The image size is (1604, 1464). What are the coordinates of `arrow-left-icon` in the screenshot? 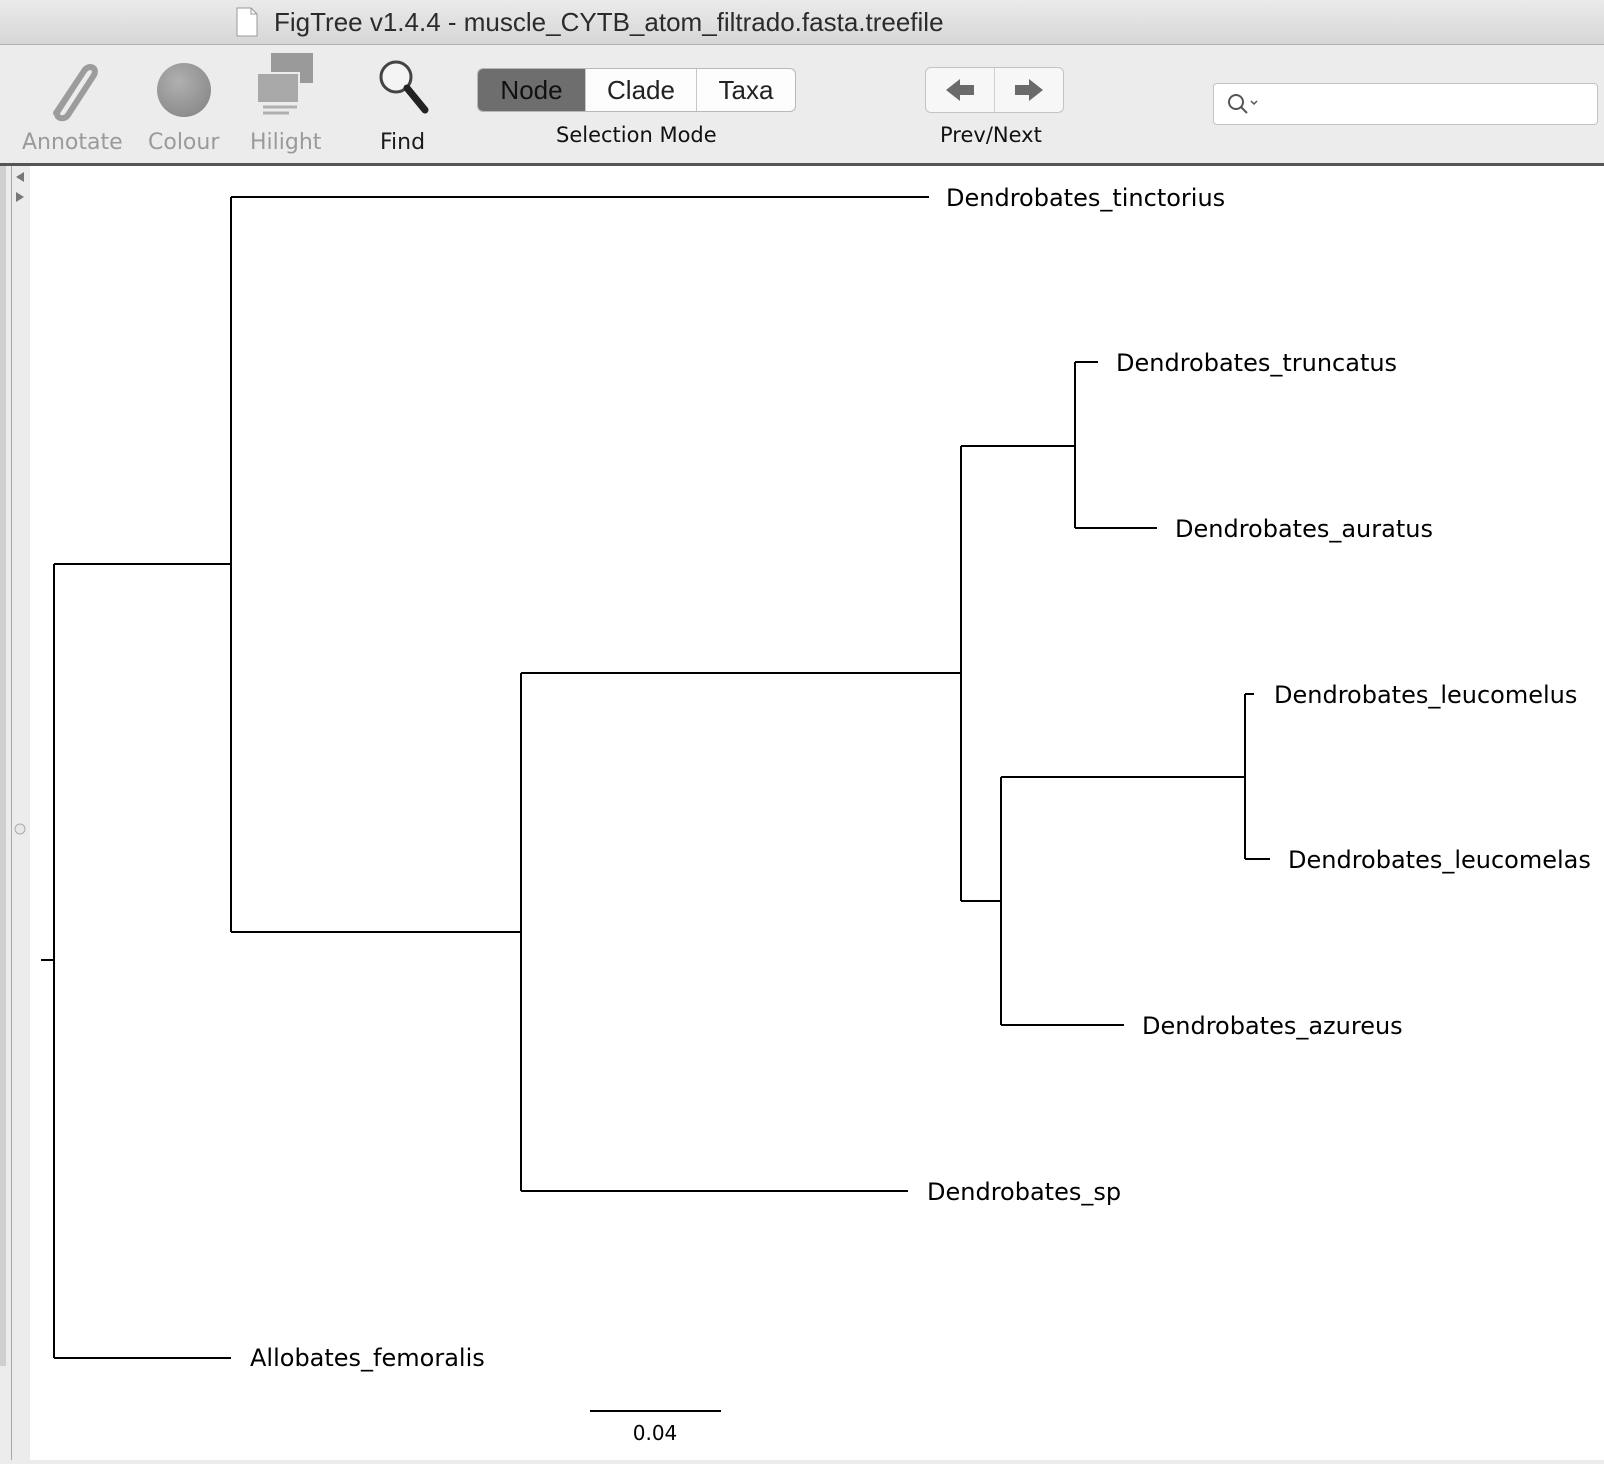 It's located at (960, 90).